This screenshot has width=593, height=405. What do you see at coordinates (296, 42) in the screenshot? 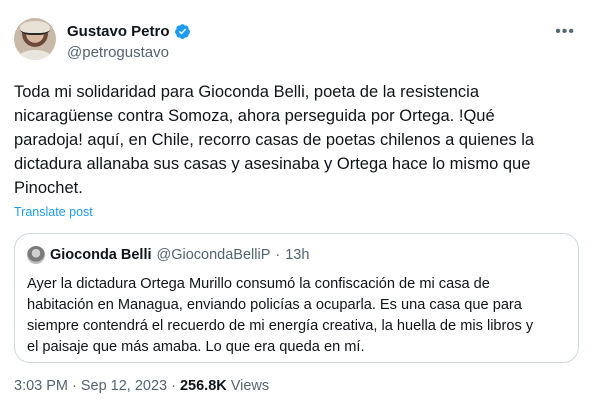
I see `tweet-header: Gustavo Petro @petrogustavo •••` at bounding box center [296, 42].